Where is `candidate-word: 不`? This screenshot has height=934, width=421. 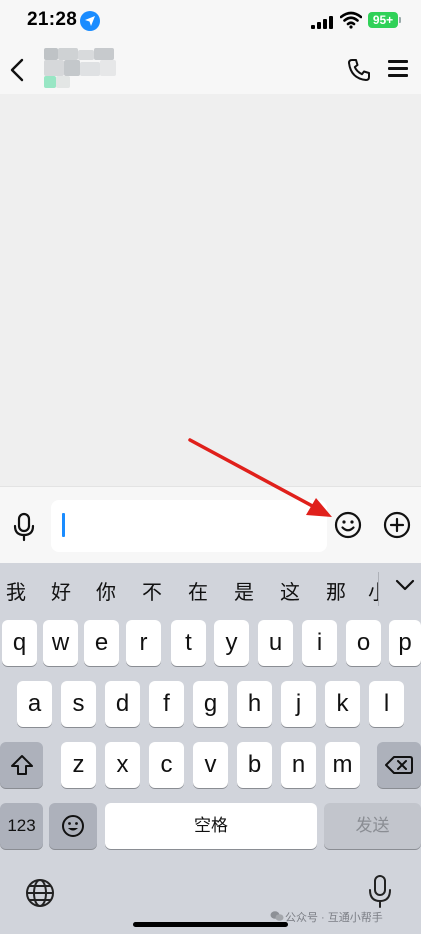 candidate-word: 不 is located at coordinates (152, 590).